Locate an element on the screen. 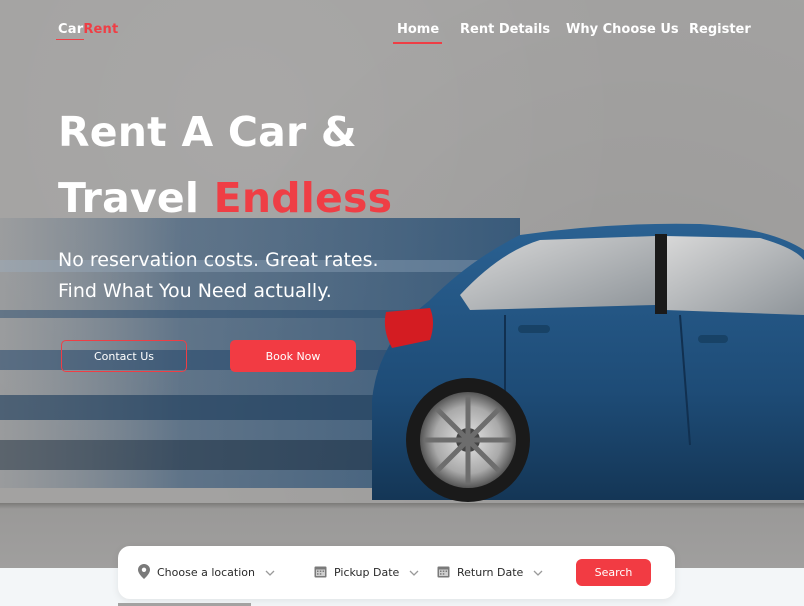 This screenshot has height=606, width=804. pickup-date-select: Pickup Date is located at coordinates (366, 572).